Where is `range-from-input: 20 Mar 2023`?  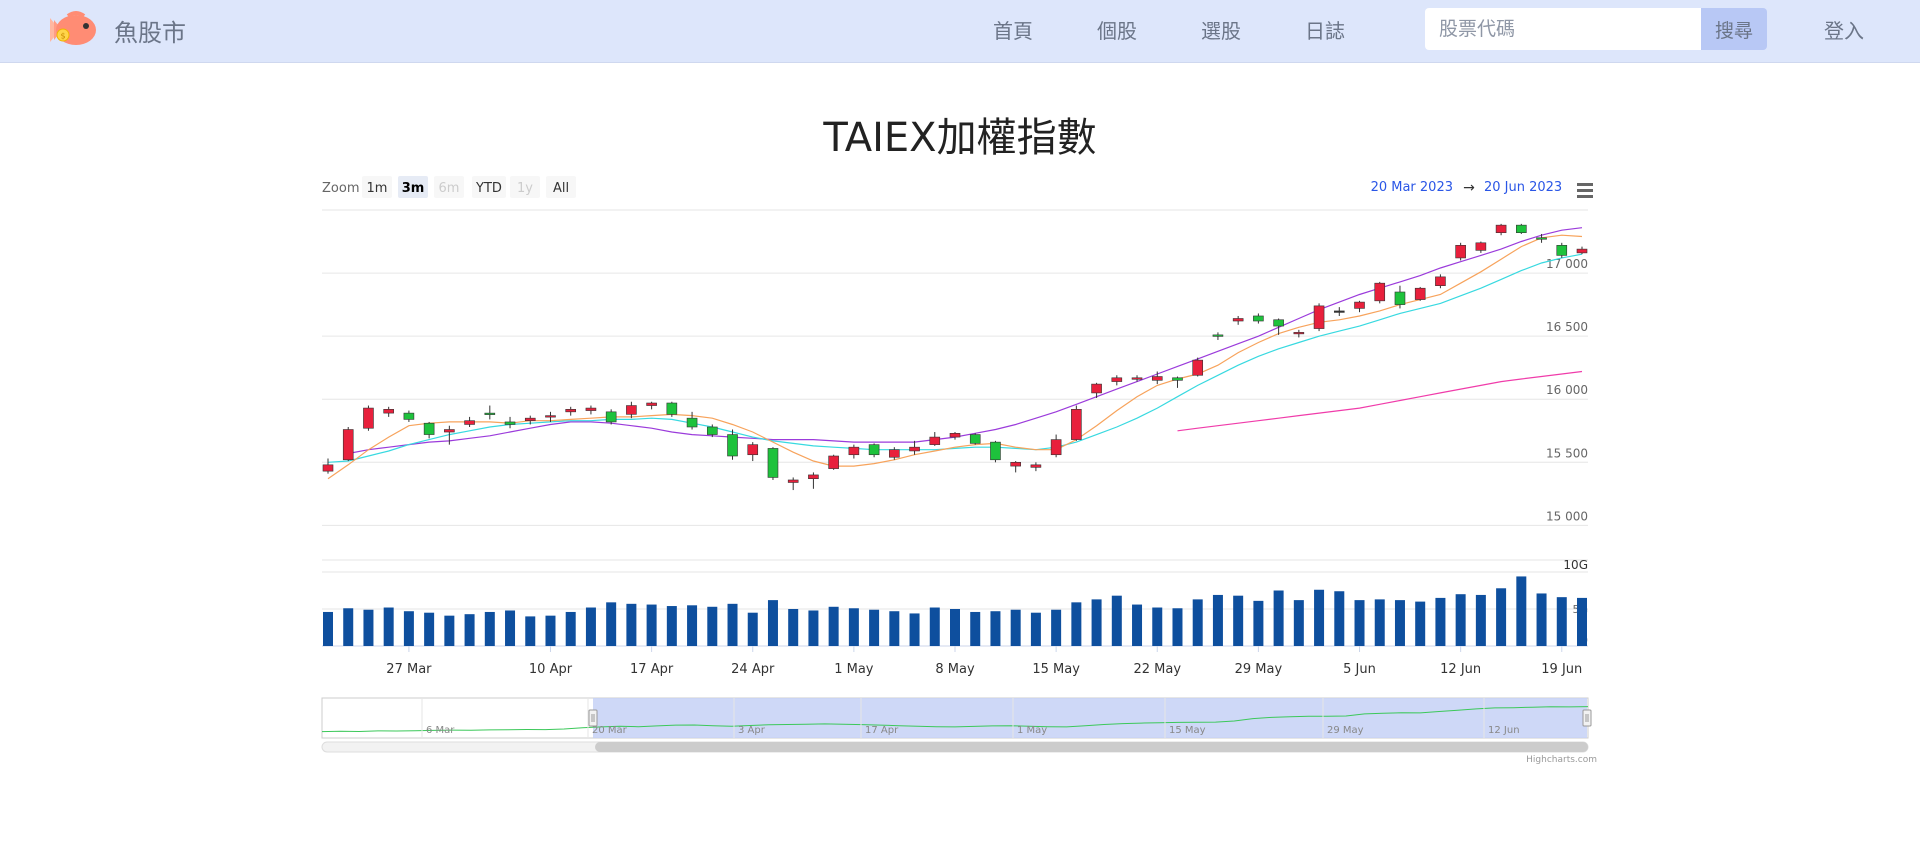 range-from-input: 20 Mar 2023 is located at coordinates (1412, 187).